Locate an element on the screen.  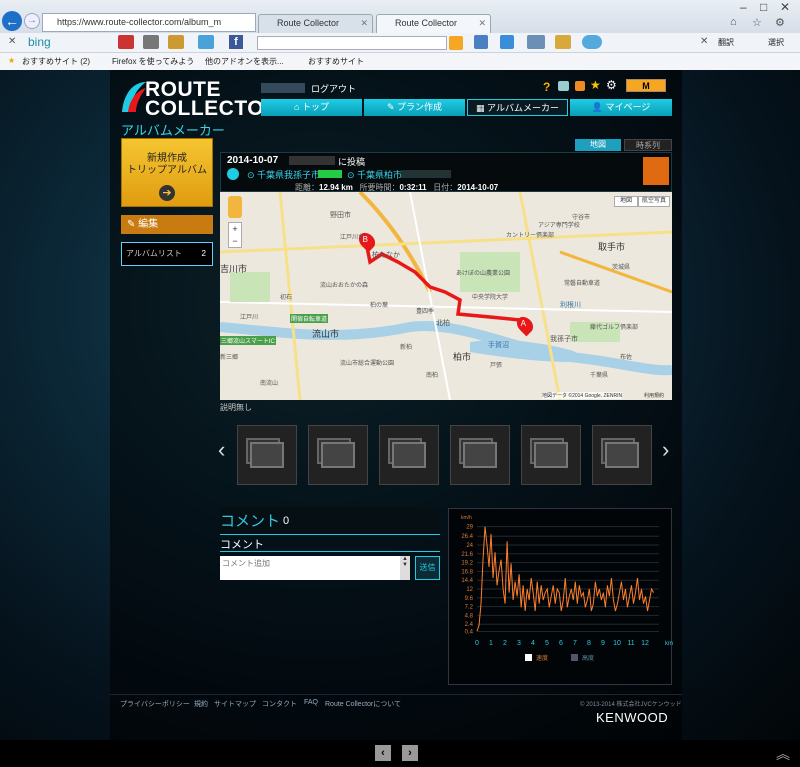
nav-album-maker: ▦ アルバムメーカー is located at coordinates (517, 107).